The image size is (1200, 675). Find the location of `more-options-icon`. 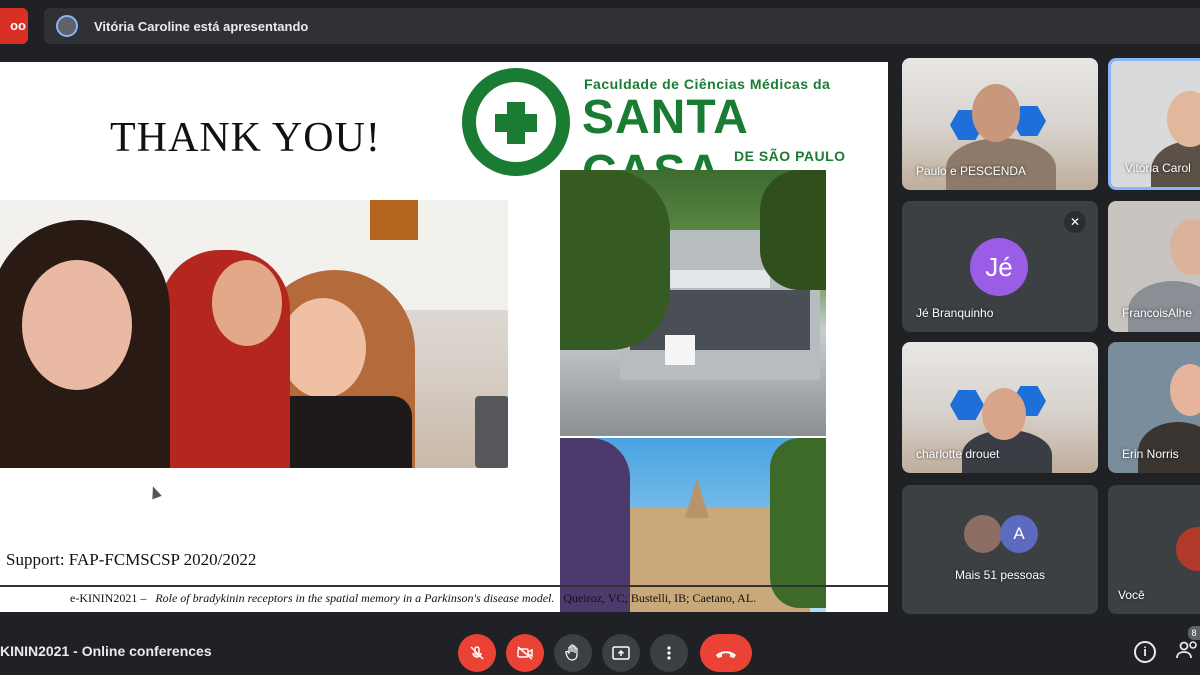

more-options-icon is located at coordinates (669, 653).